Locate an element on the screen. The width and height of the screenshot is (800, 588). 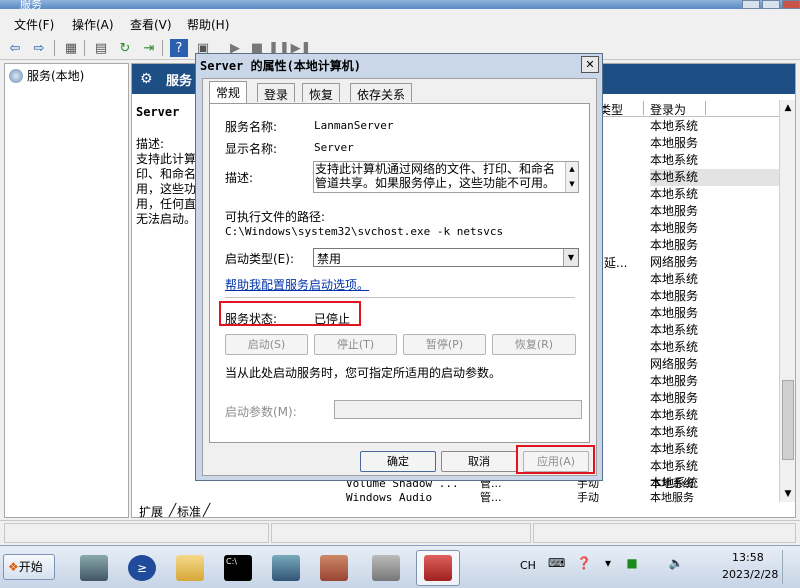
taskbar-powershell: ≥ is located at coordinates (142, 568).